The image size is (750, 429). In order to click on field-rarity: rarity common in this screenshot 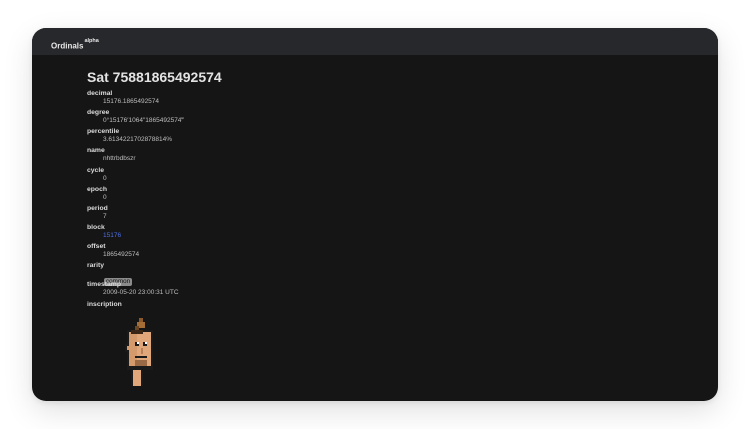, I will do `click(387, 274)`.